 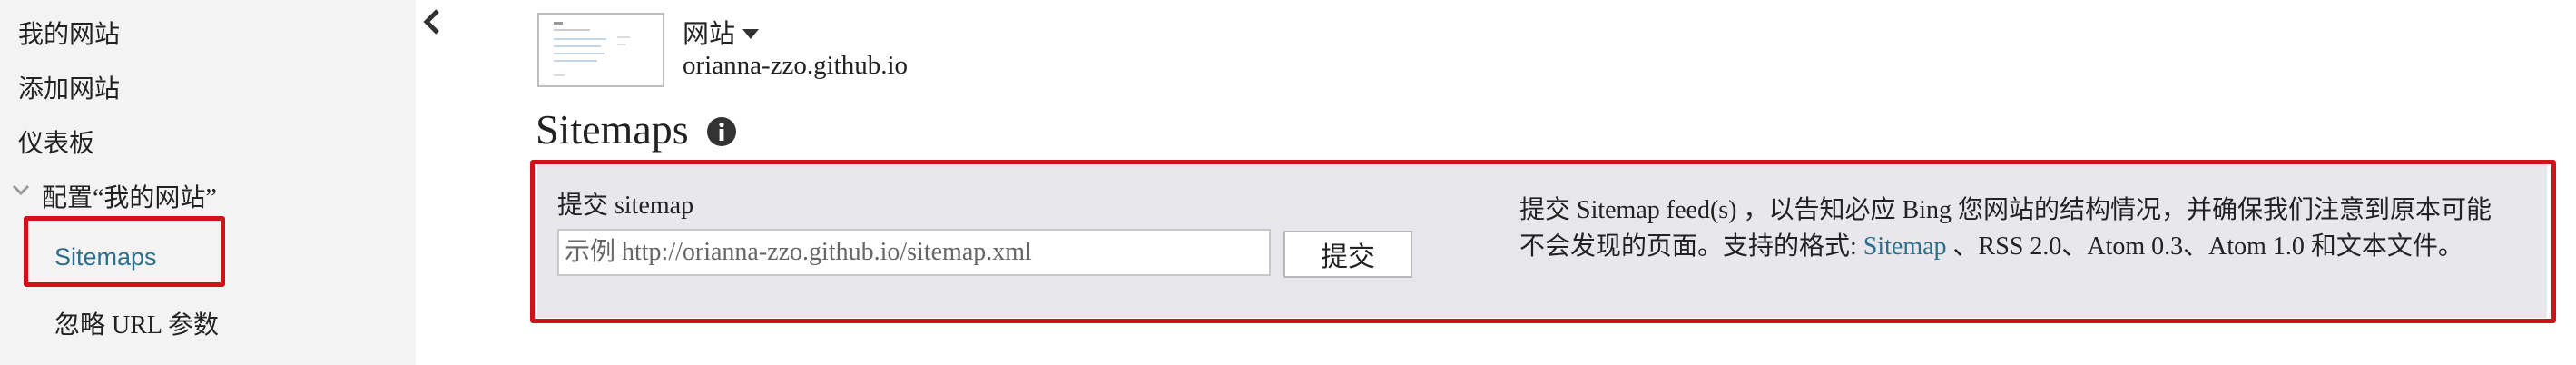 What do you see at coordinates (69, 87) in the screenshot?
I see `sidebar-item-add-site: 添加网站` at bounding box center [69, 87].